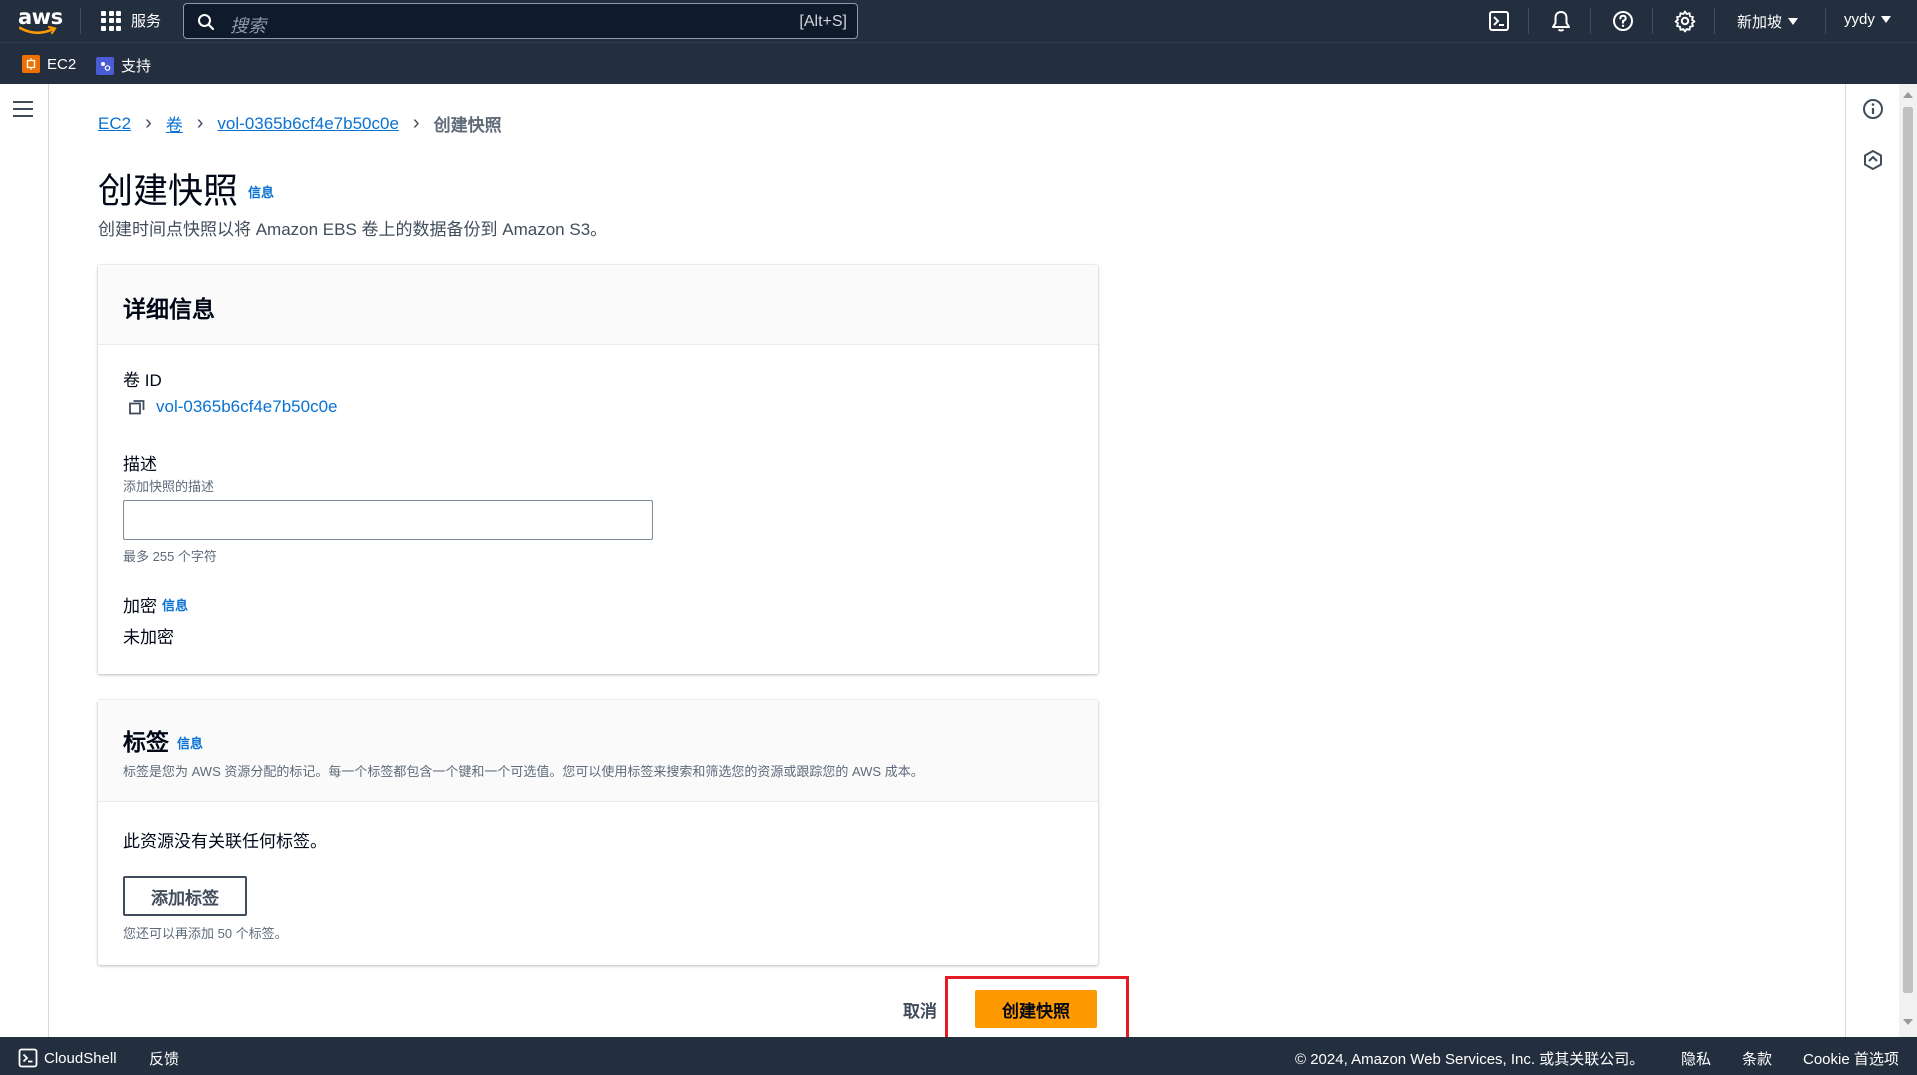 The width and height of the screenshot is (1917, 1075). Describe the element at coordinates (24, 560) in the screenshot. I see `side-navigation-collapsed` at that location.